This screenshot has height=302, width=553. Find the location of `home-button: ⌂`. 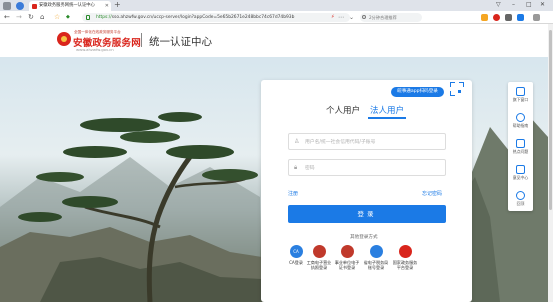

home-button: ⌂ is located at coordinates (42, 17).